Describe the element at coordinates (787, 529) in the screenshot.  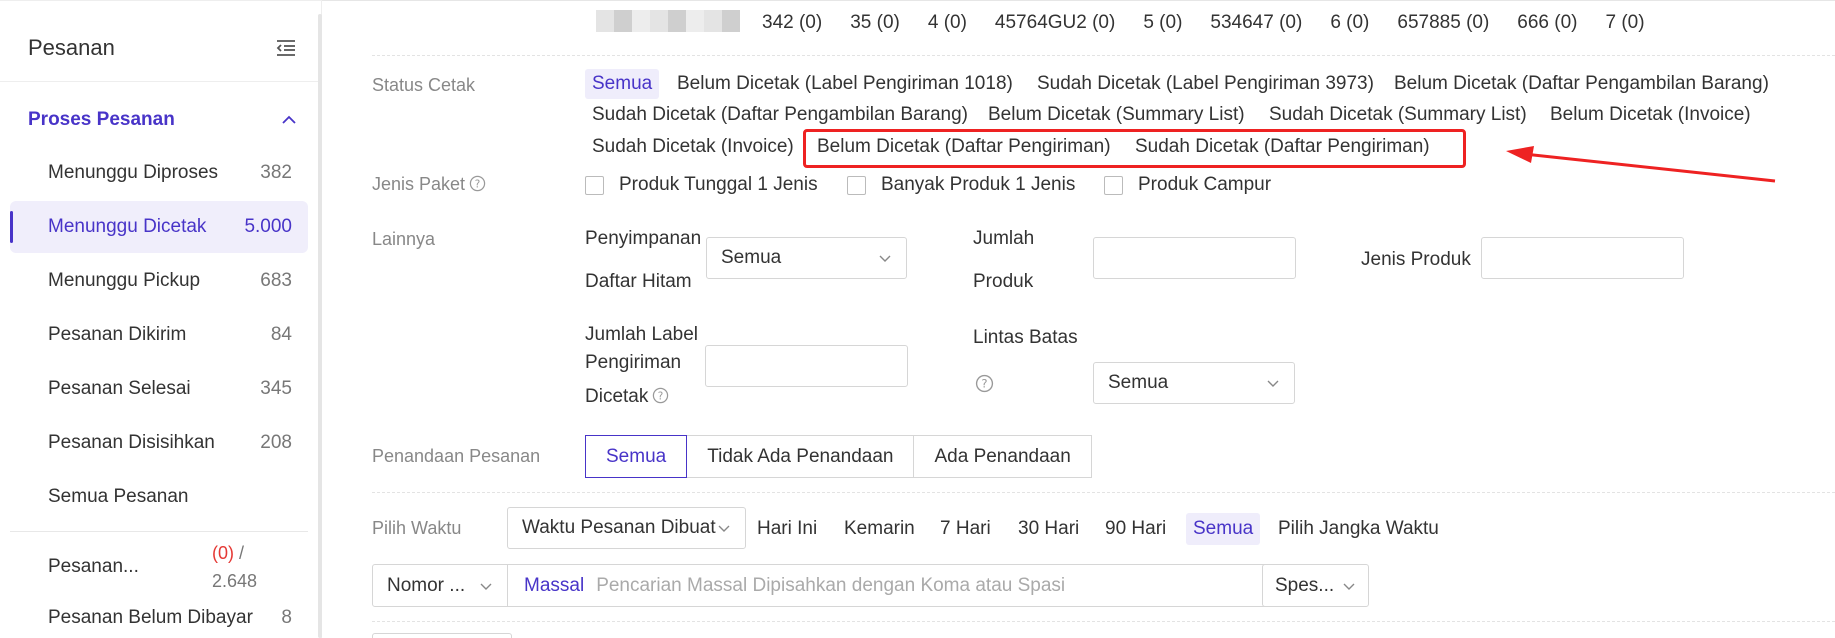
I see `waktu-option-hari-ini: Hari Ini` at that location.